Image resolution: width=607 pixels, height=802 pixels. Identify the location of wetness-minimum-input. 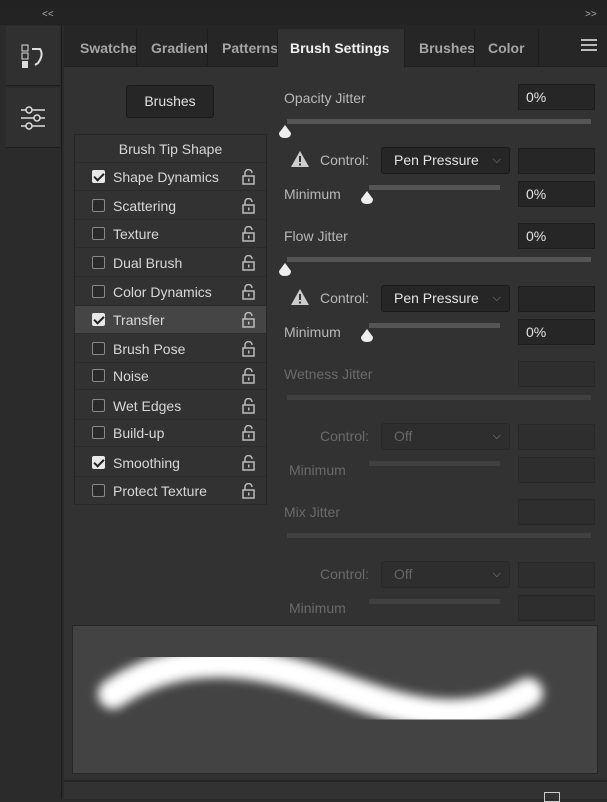
(556, 470).